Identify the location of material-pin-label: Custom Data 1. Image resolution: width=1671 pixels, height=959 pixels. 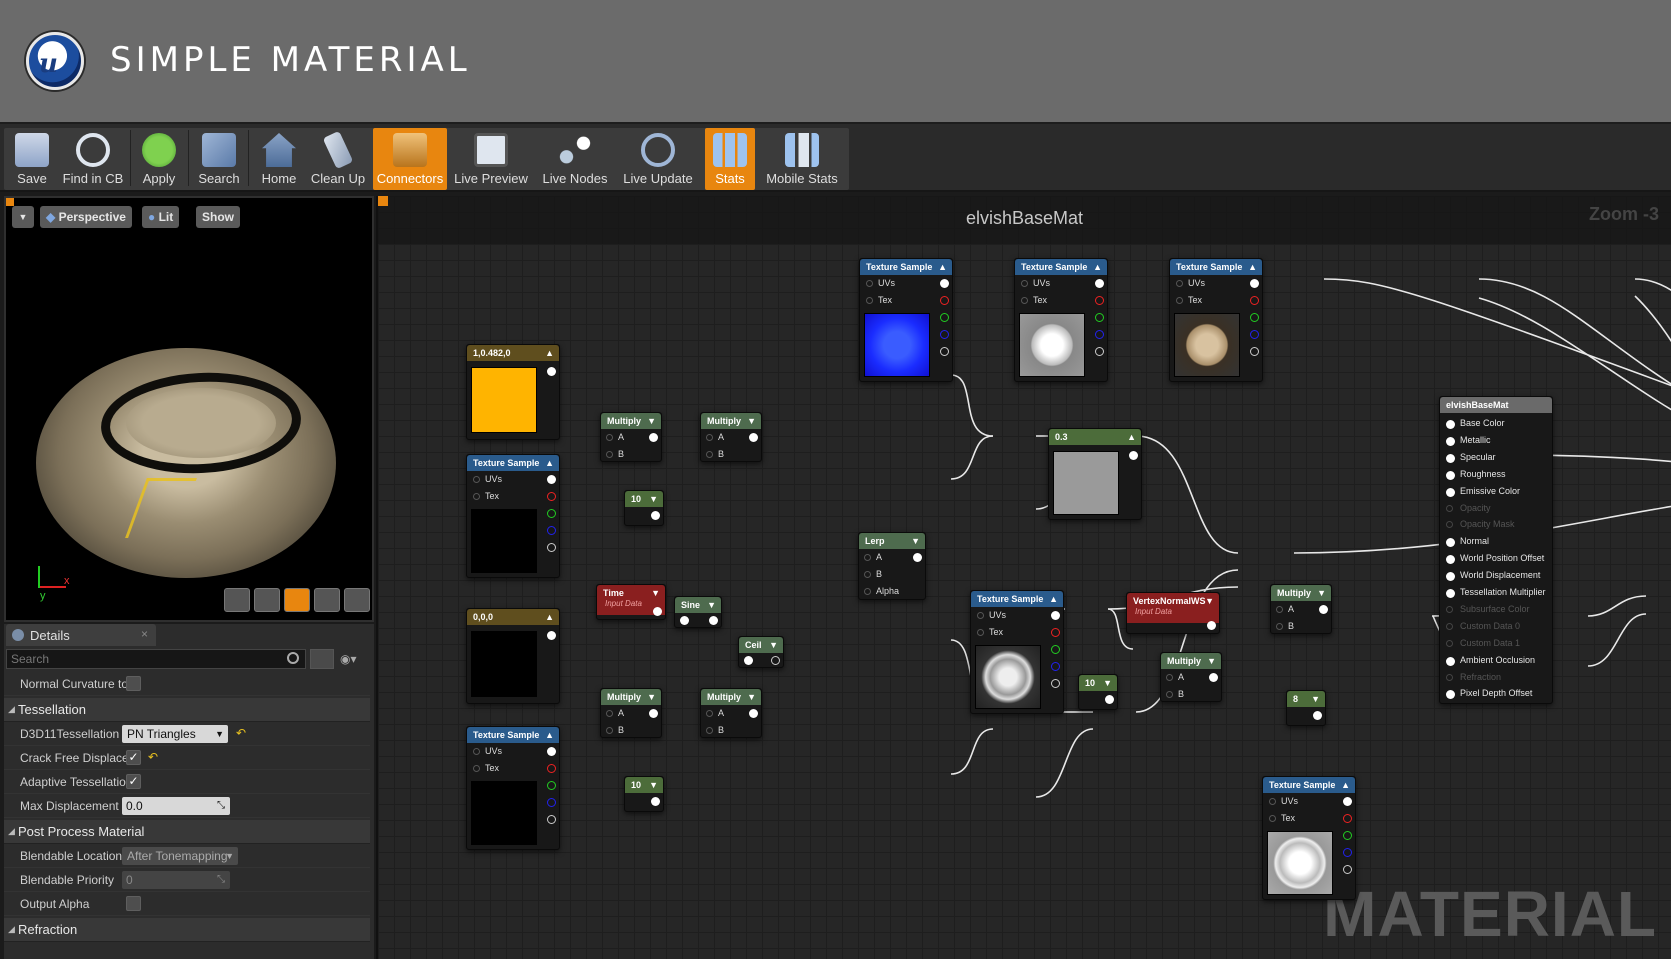
(1490, 642).